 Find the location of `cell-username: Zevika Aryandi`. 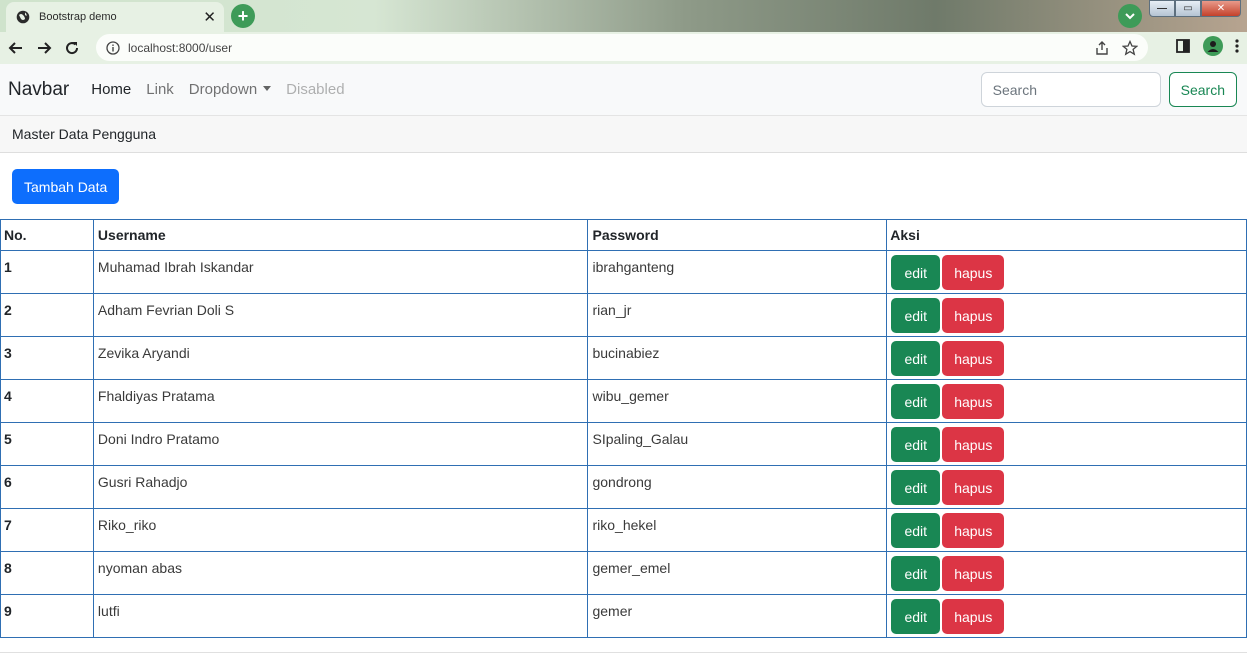

cell-username: Zevika Aryandi is located at coordinates (340, 358).